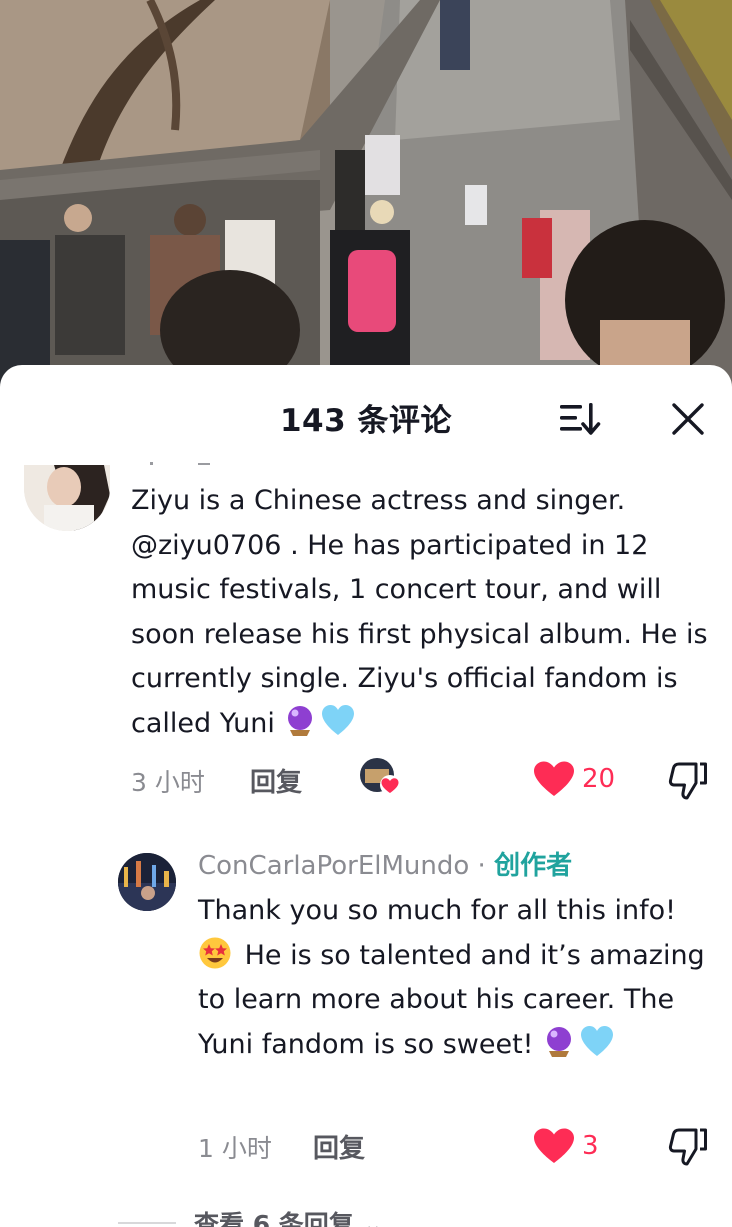 Image resolution: width=732 pixels, height=1227 pixels. I want to click on like-count: 3, so click(590, 1146).